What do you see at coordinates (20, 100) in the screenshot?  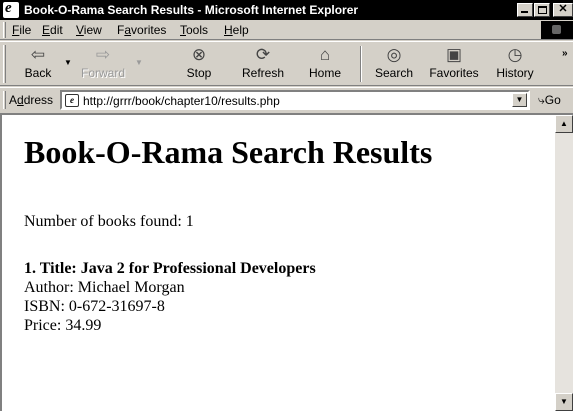 I see `address-label-hotkey: d` at bounding box center [20, 100].